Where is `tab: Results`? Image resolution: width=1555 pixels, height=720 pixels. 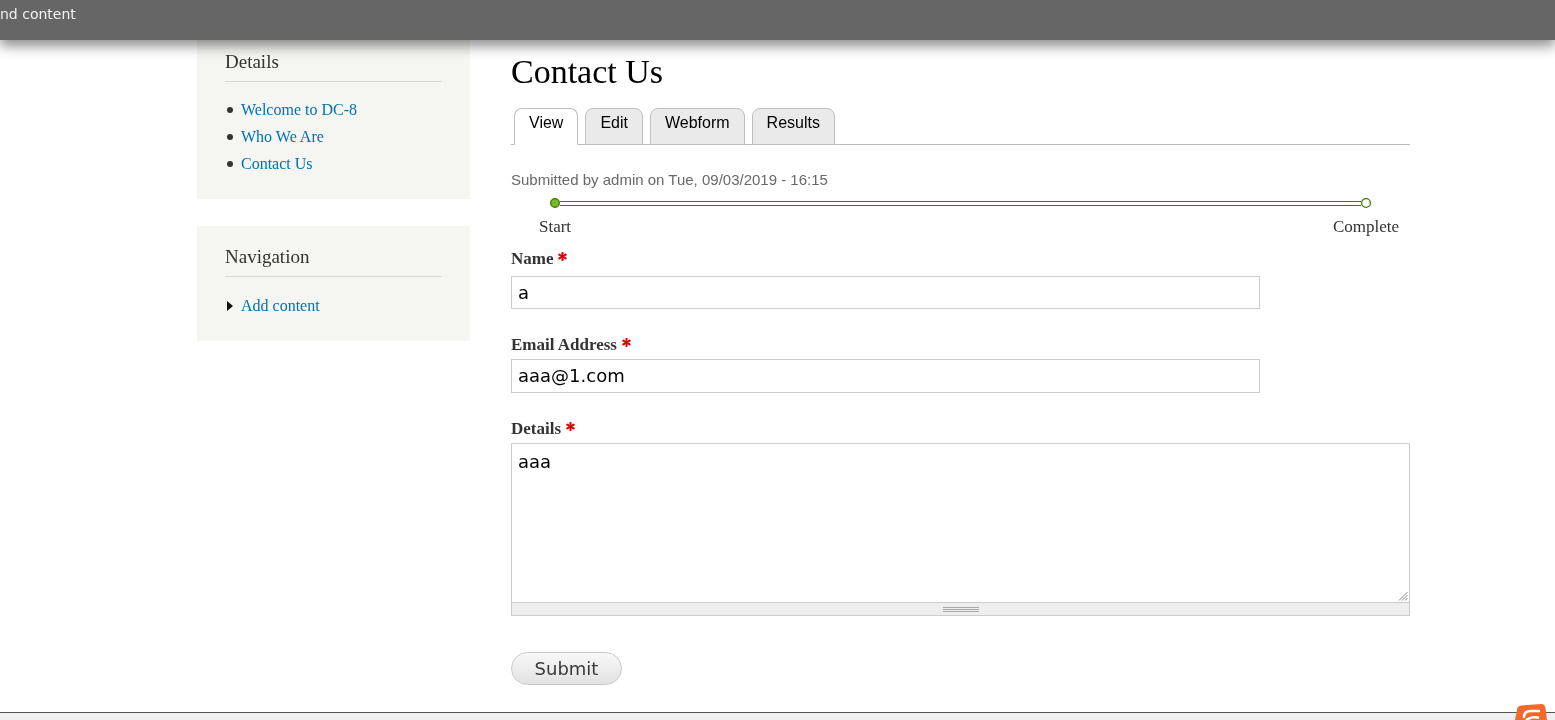
tab: Results is located at coordinates (793, 126).